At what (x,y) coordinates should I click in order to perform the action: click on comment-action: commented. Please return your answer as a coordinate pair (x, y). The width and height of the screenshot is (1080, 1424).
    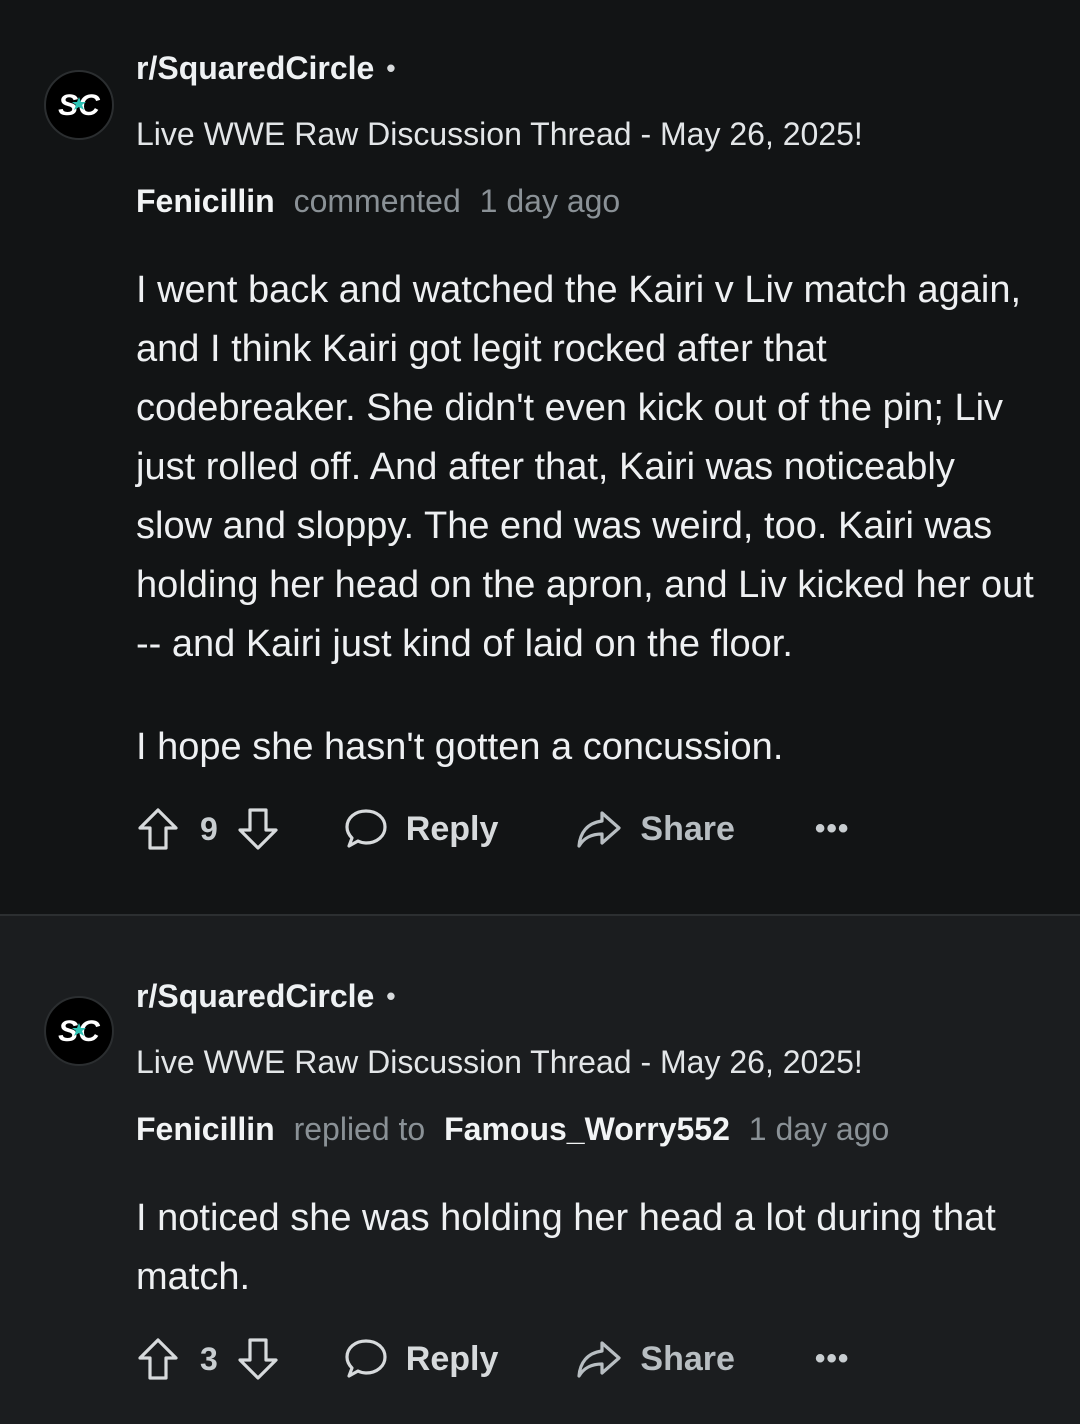
    Looking at the image, I should click on (377, 201).